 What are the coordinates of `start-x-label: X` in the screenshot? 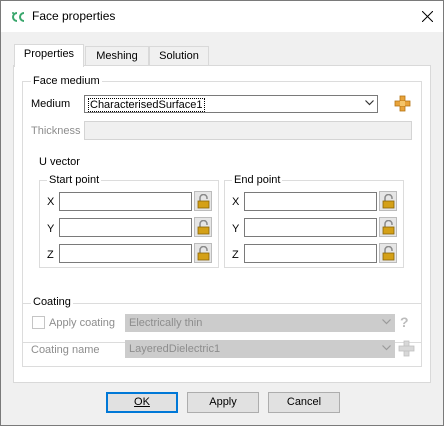 It's located at (51, 202).